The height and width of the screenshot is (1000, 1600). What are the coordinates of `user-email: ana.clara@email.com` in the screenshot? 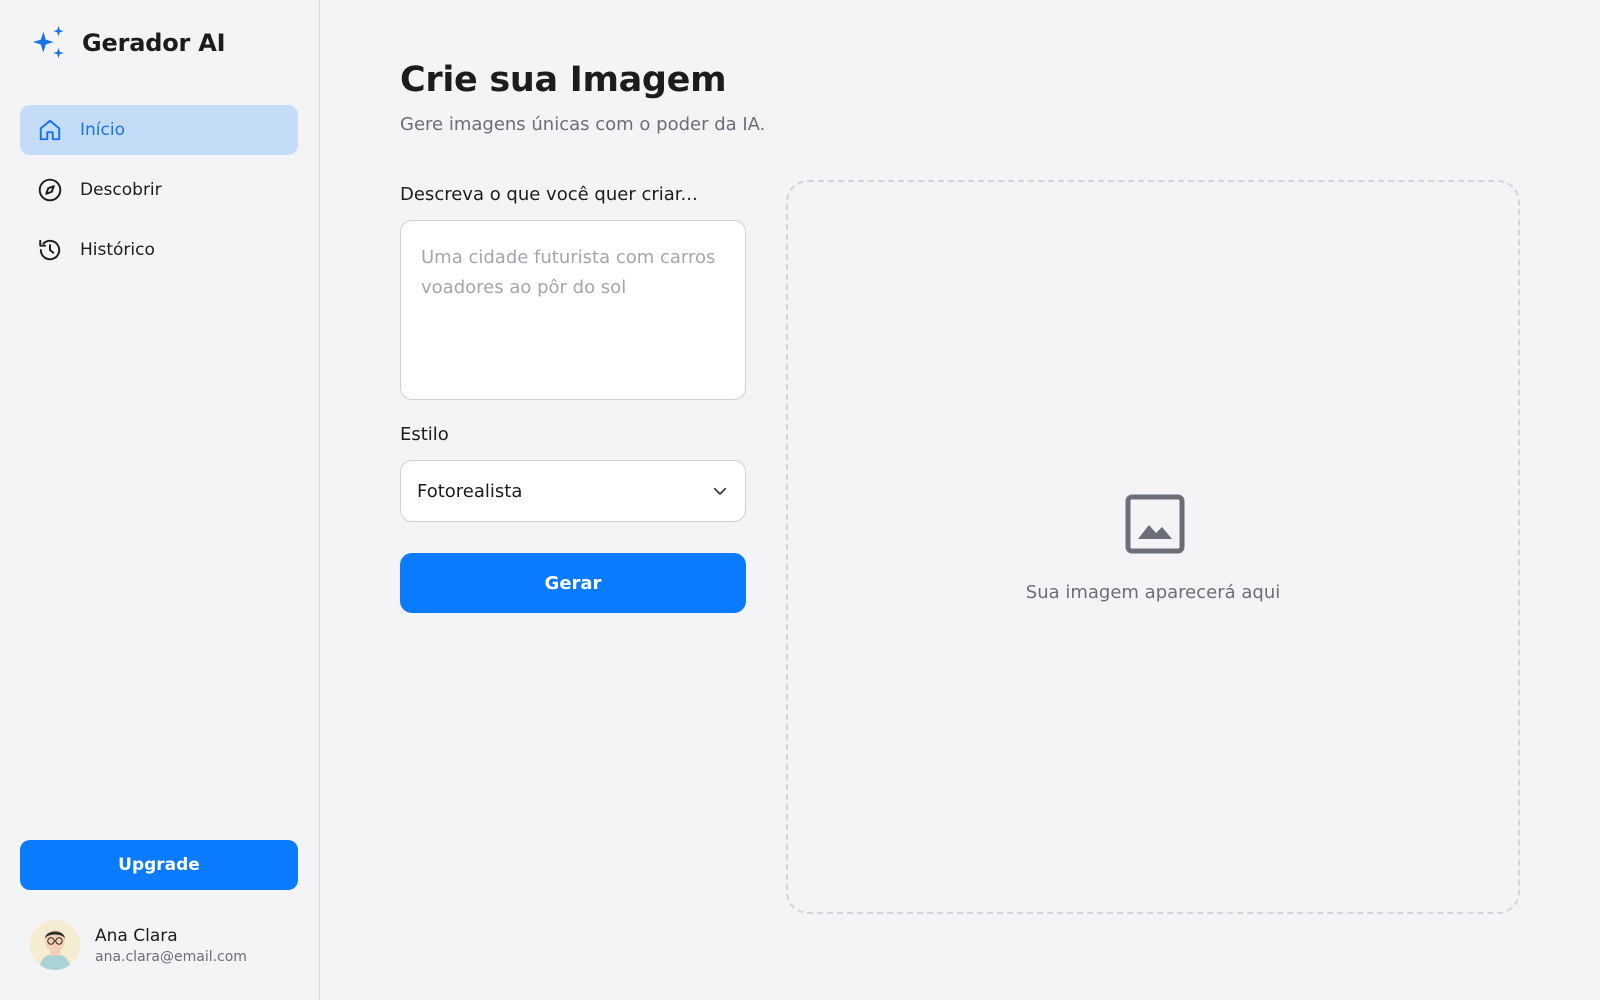 It's located at (171, 956).